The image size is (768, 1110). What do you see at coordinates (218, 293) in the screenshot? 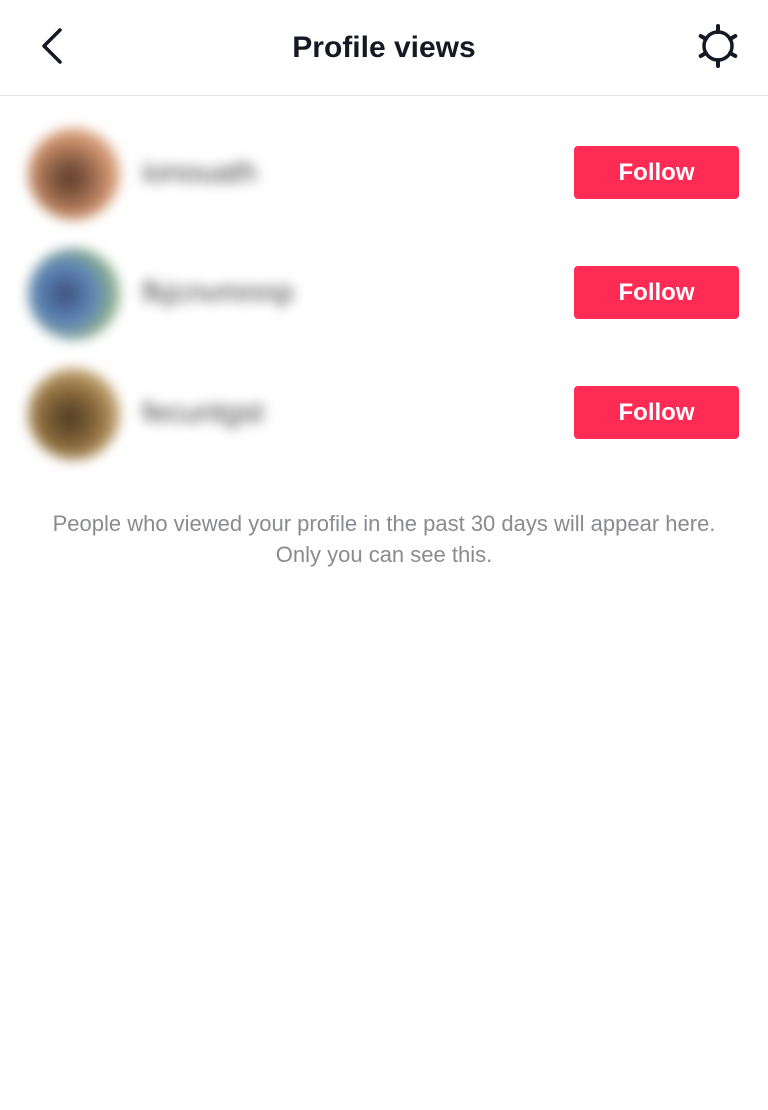
I see `username: fkjcnvmnnp` at bounding box center [218, 293].